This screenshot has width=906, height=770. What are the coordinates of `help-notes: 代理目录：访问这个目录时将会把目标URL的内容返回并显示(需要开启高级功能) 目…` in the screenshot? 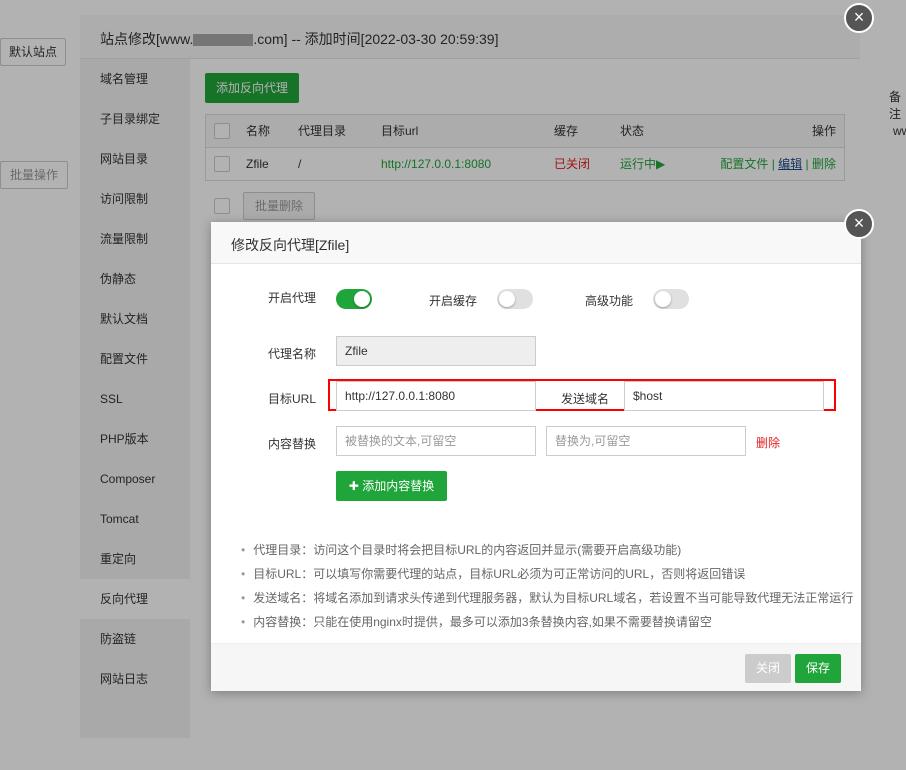 It's located at (547, 588).